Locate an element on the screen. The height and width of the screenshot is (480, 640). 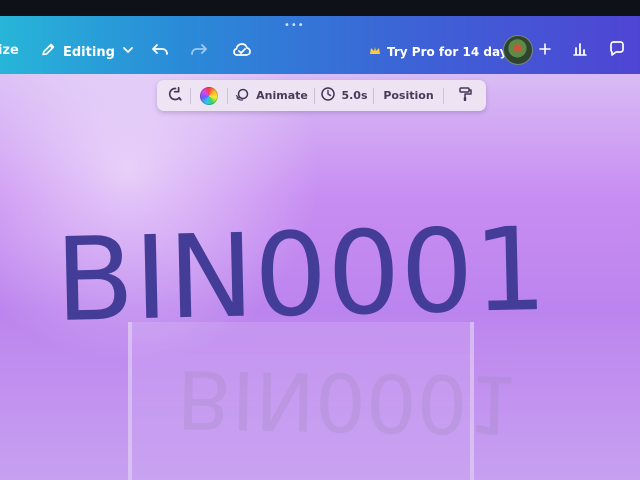
redo-icon is located at coordinates (199, 52).